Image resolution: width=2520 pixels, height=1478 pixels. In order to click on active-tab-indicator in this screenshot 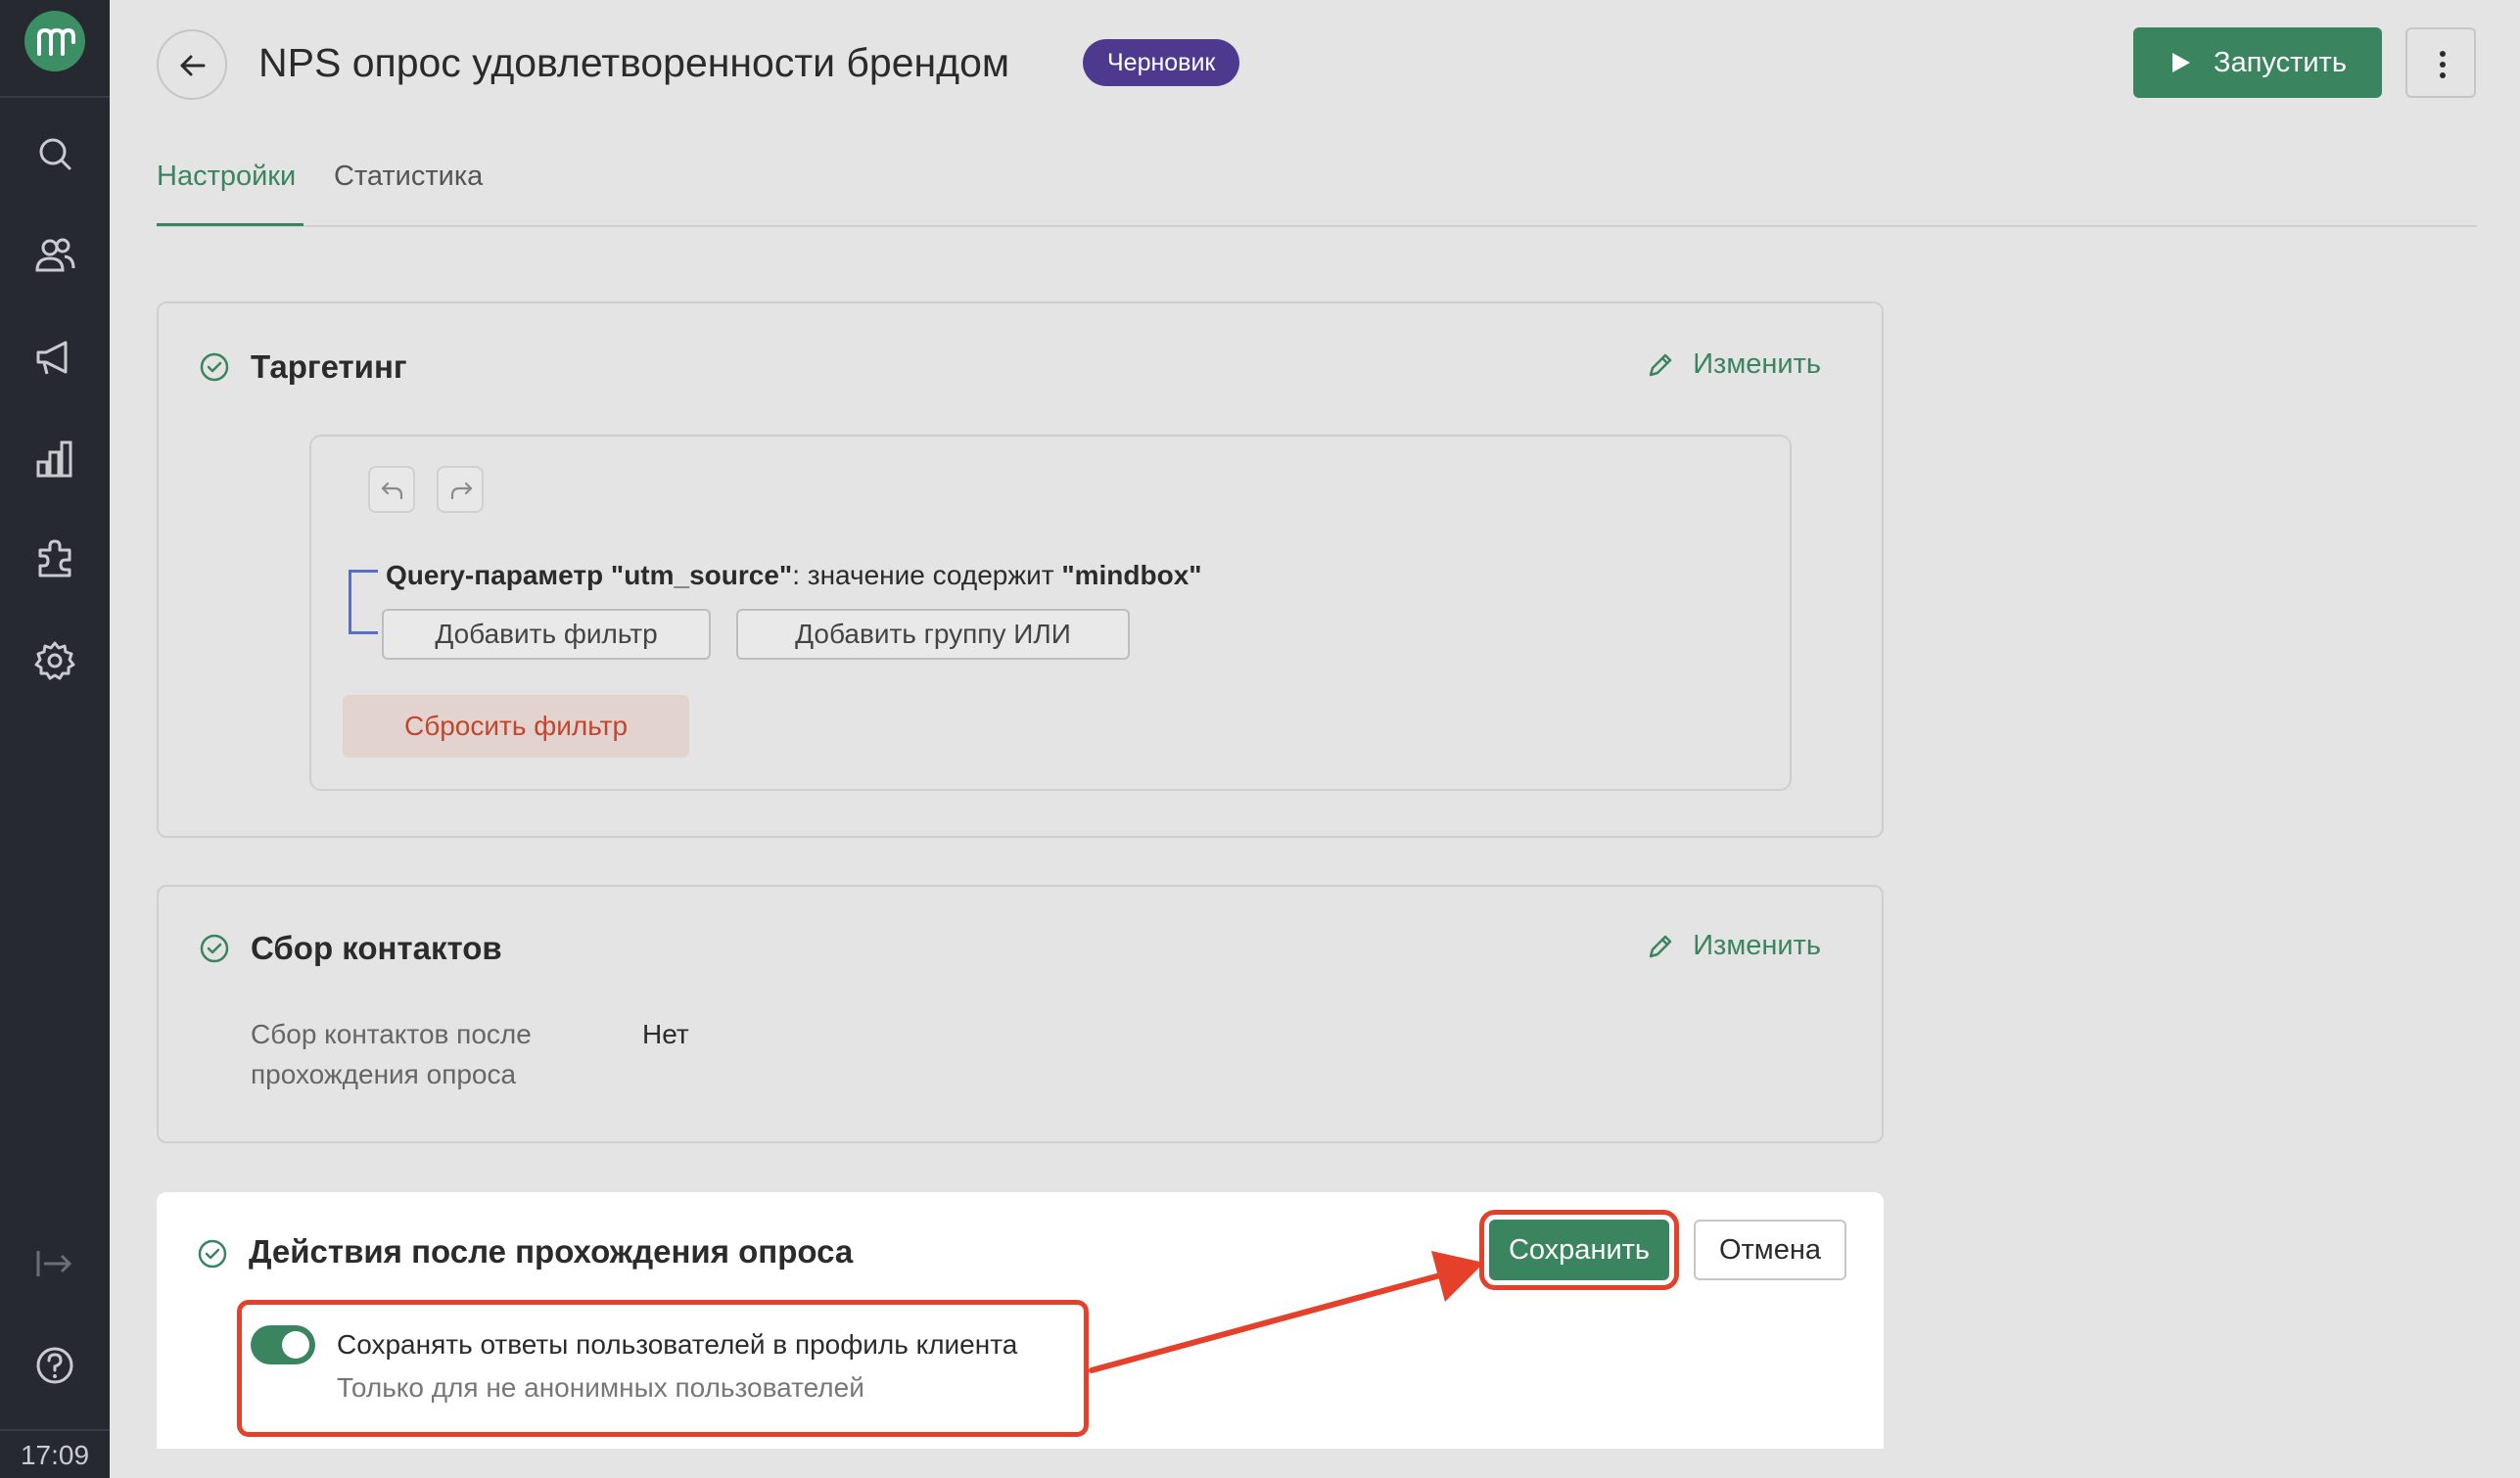, I will do `click(230, 224)`.